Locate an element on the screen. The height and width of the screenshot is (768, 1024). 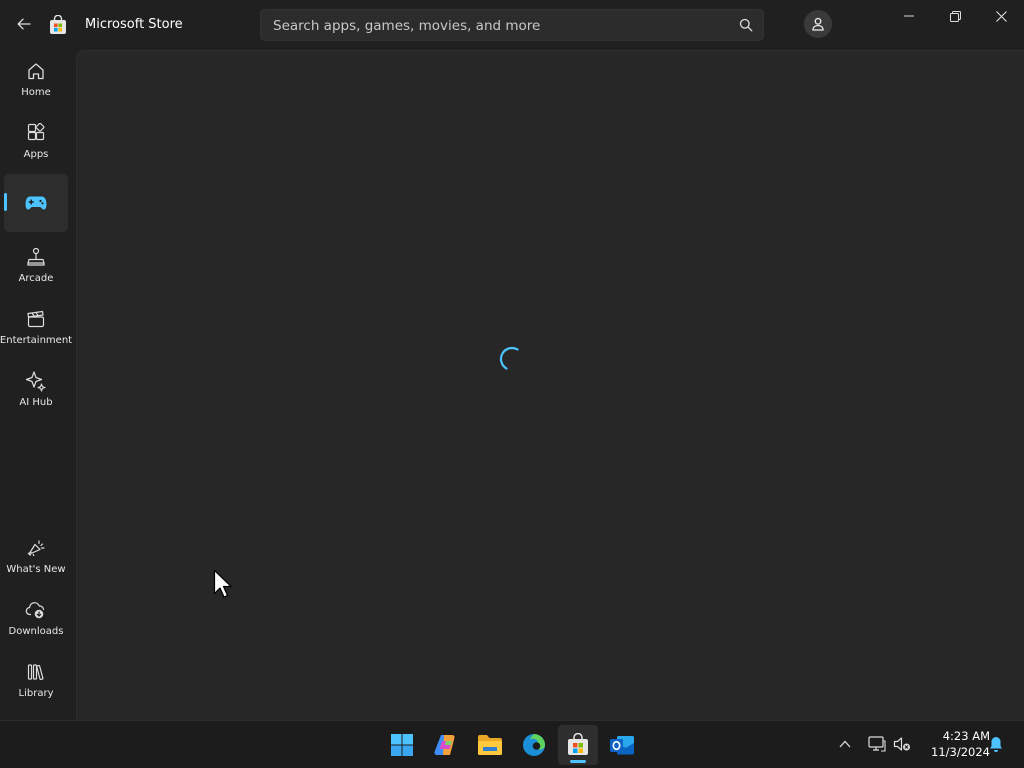
taskbar-outlook-button is located at coordinates (622, 745).